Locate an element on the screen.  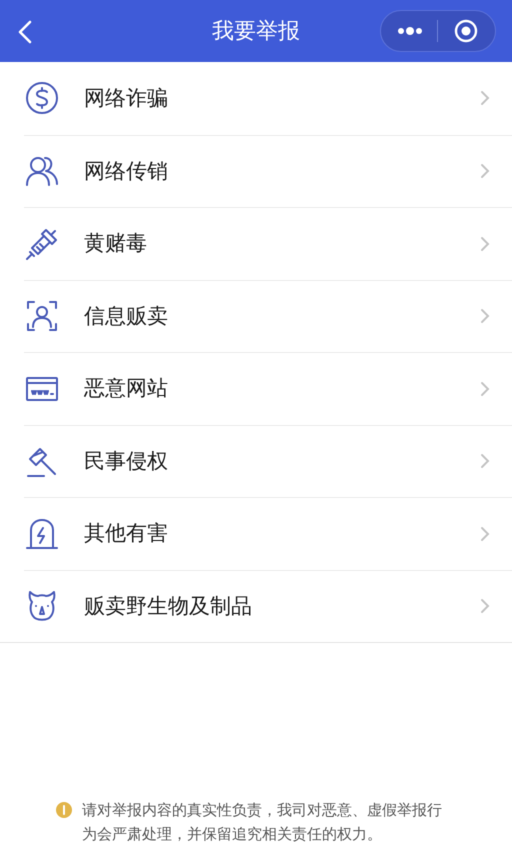
category-label: 黄赌毒 is located at coordinates (116, 243).